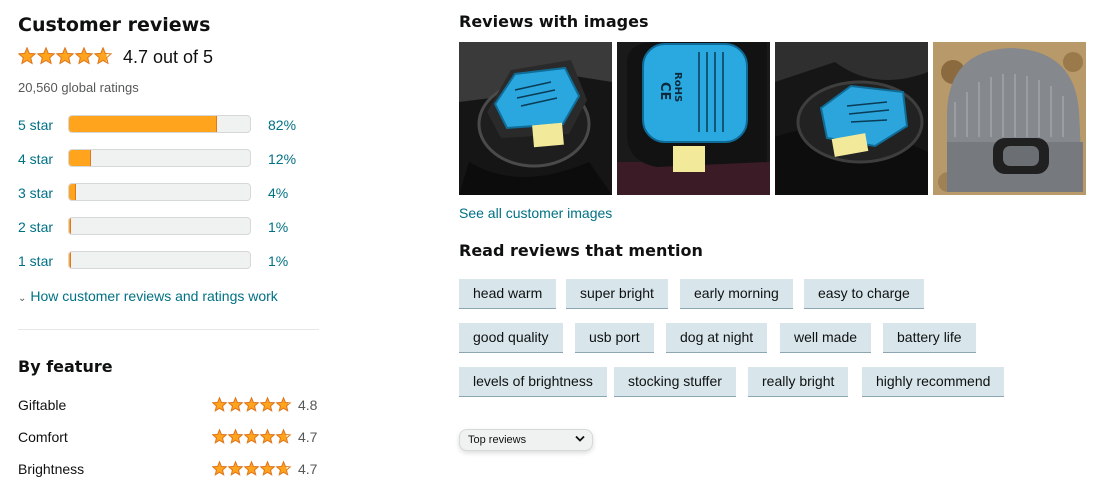 The image size is (1098, 486). I want to click on histogram-row-3: 3 star 4%, so click(163, 193).